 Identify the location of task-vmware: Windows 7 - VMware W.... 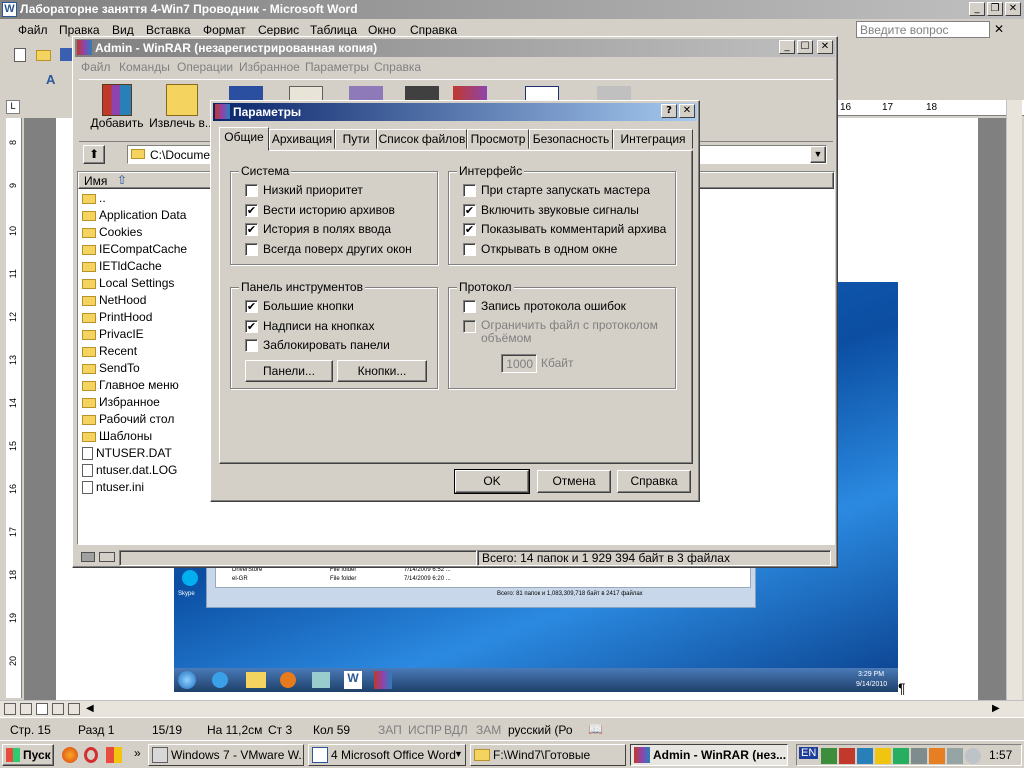
(226, 755).